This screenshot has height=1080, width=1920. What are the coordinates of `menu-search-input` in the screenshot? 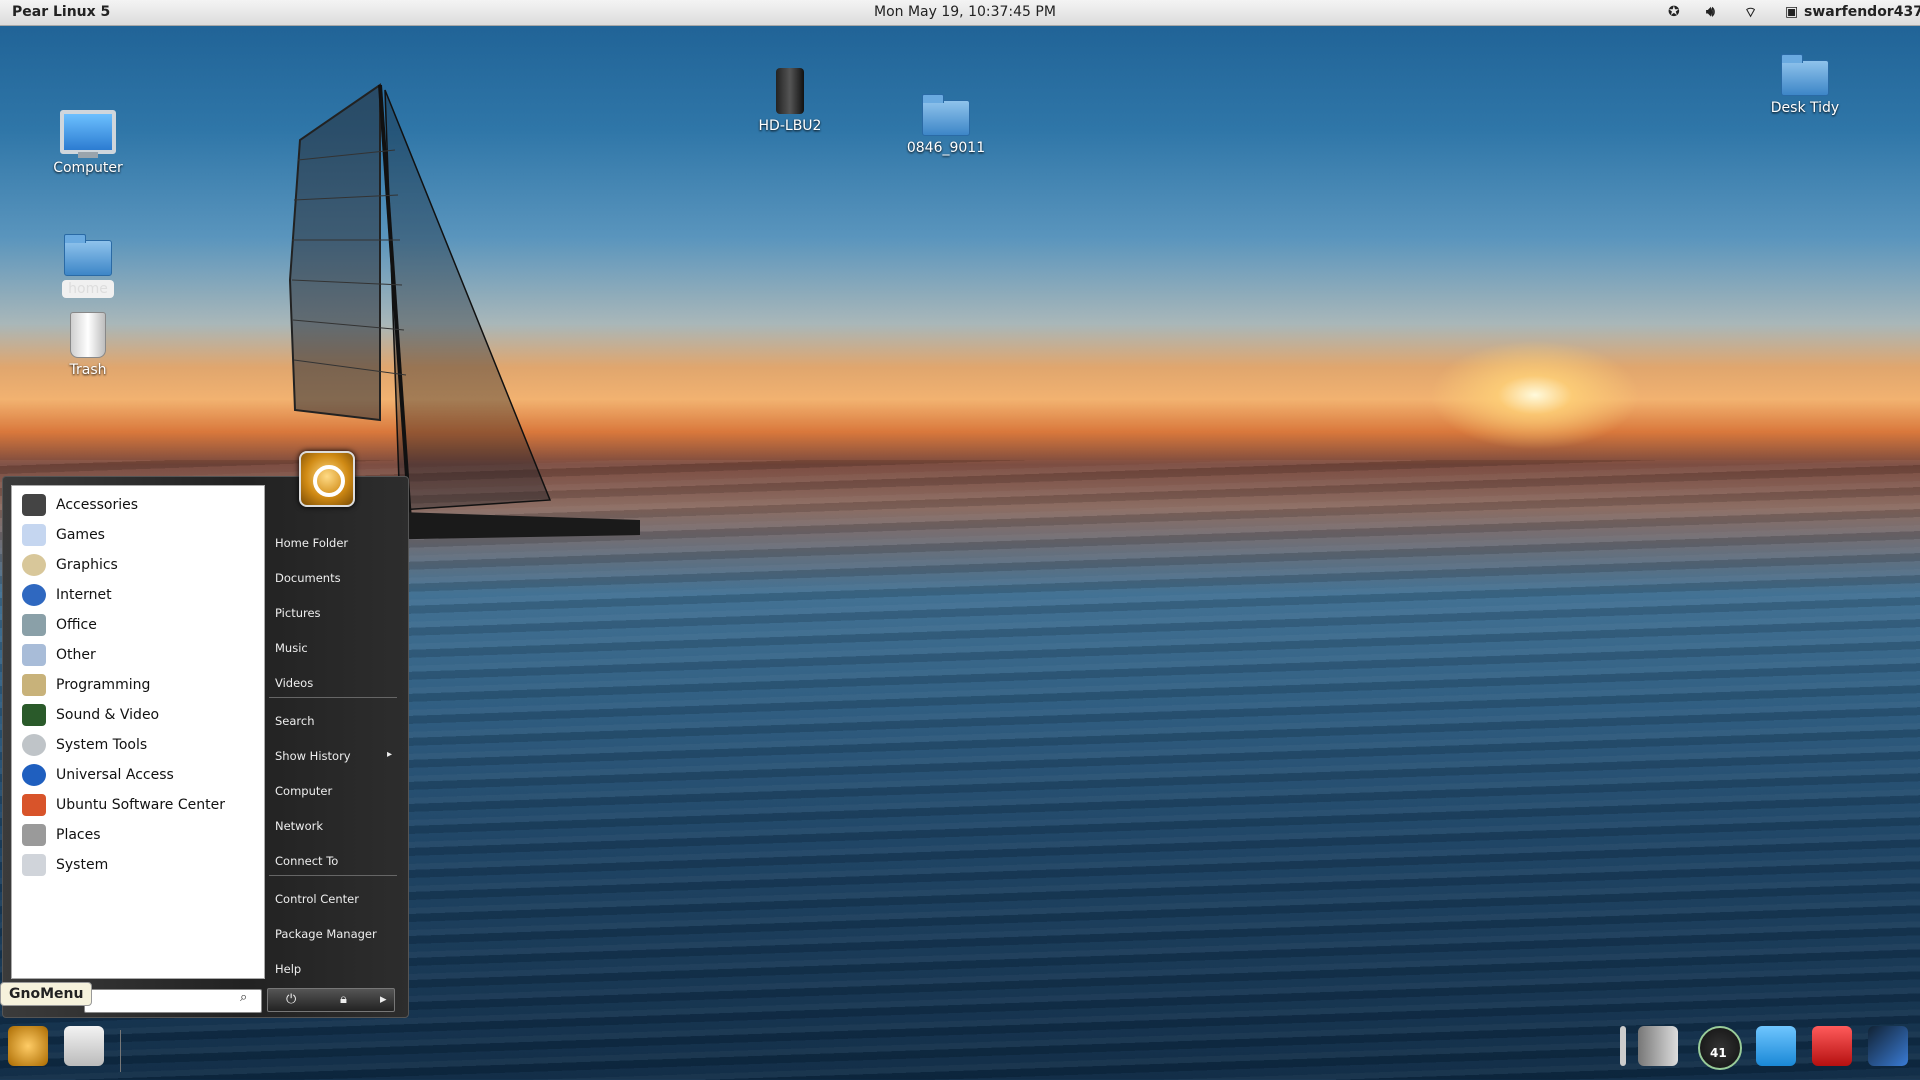 It's located at (173, 1001).